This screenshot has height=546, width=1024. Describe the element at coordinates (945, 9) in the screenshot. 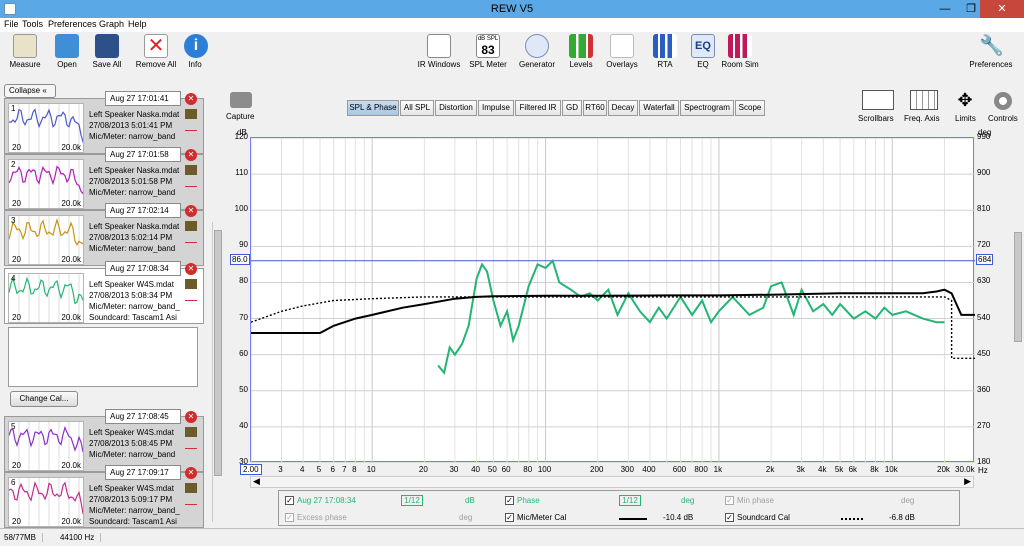

I see `minimize-button: —` at that location.